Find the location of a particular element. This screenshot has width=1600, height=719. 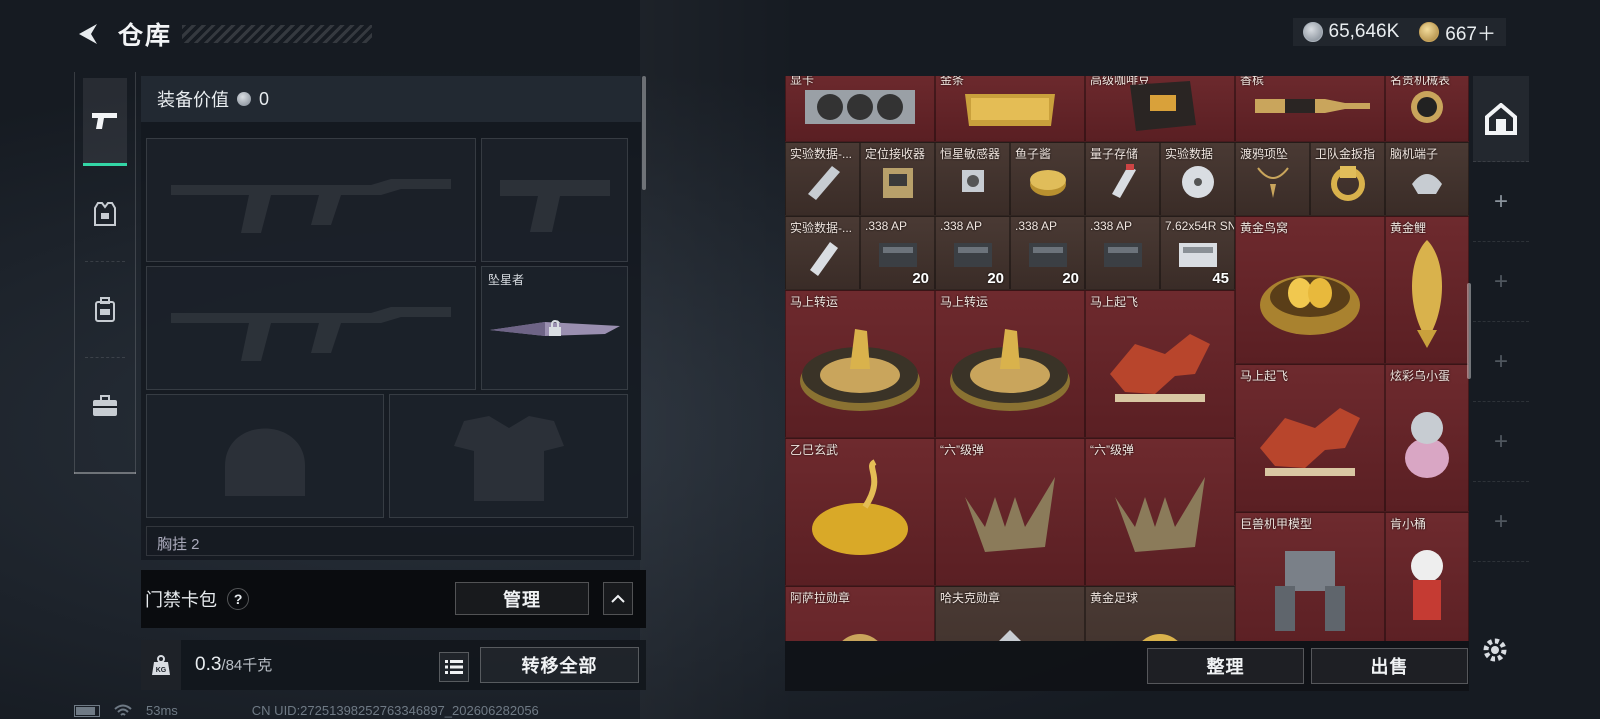

tab-weapons is located at coordinates (105, 122).